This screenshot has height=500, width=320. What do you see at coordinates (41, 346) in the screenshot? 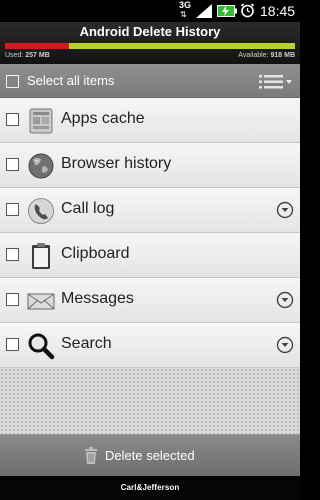
I see `magnifier-icon` at bounding box center [41, 346].